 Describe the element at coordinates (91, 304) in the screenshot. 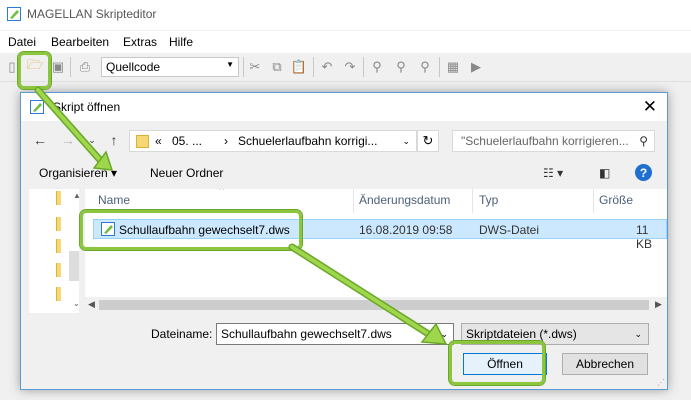

I see `scroll-left-icon: ◀` at that location.